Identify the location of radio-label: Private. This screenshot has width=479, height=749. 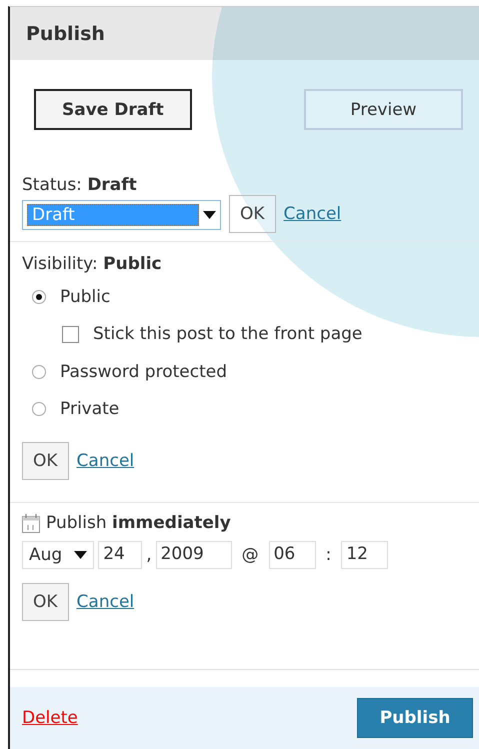
(90, 409).